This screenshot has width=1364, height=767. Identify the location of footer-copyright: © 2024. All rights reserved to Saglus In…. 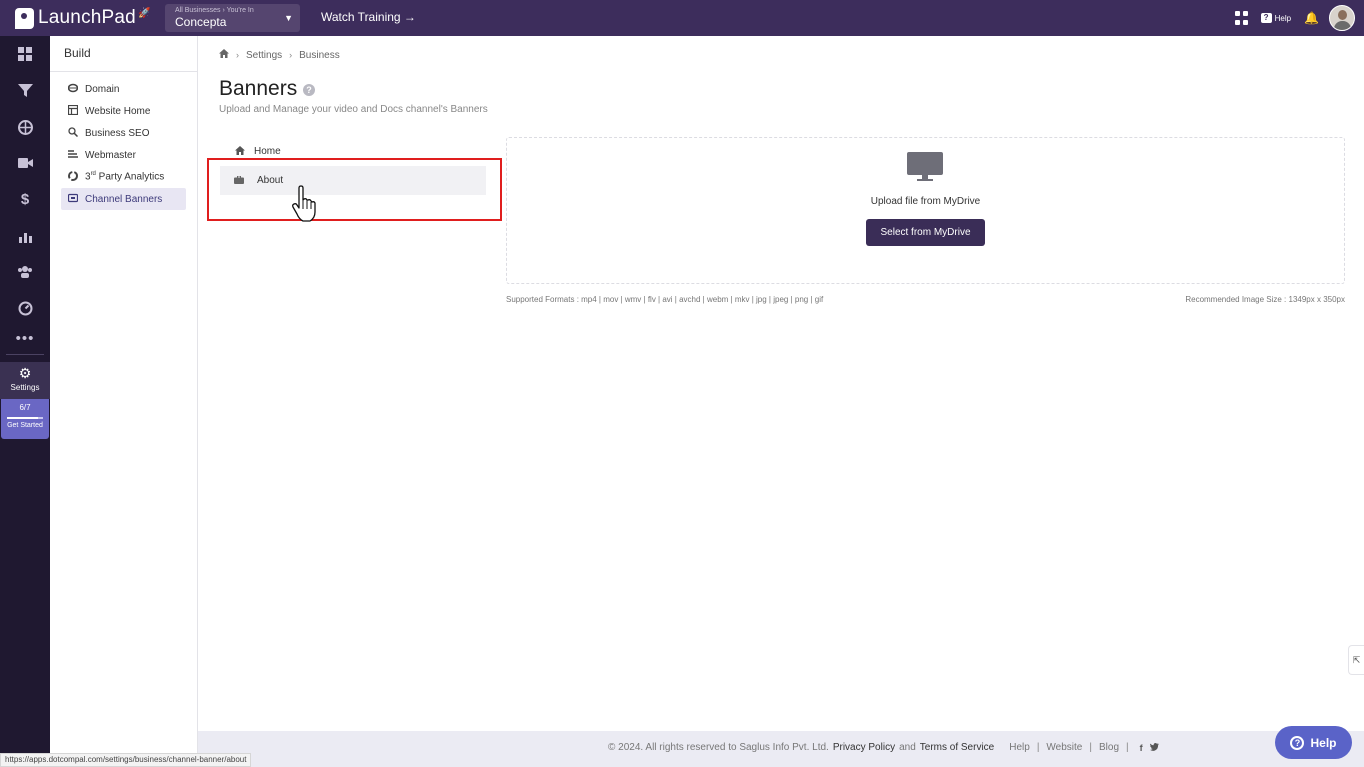
(718, 747).